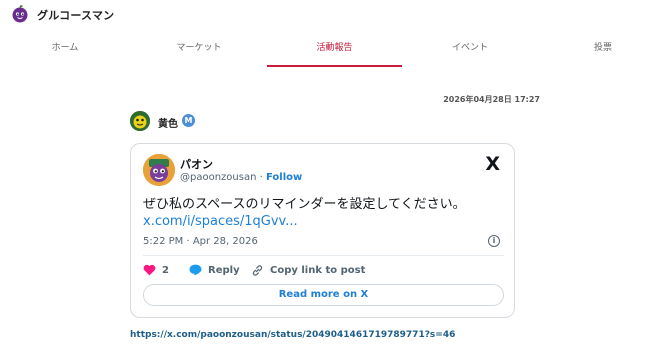 The image size is (670, 350). Describe the element at coordinates (76, 15) in the screenshot. I see `app-name: グルコースマン` at that location.